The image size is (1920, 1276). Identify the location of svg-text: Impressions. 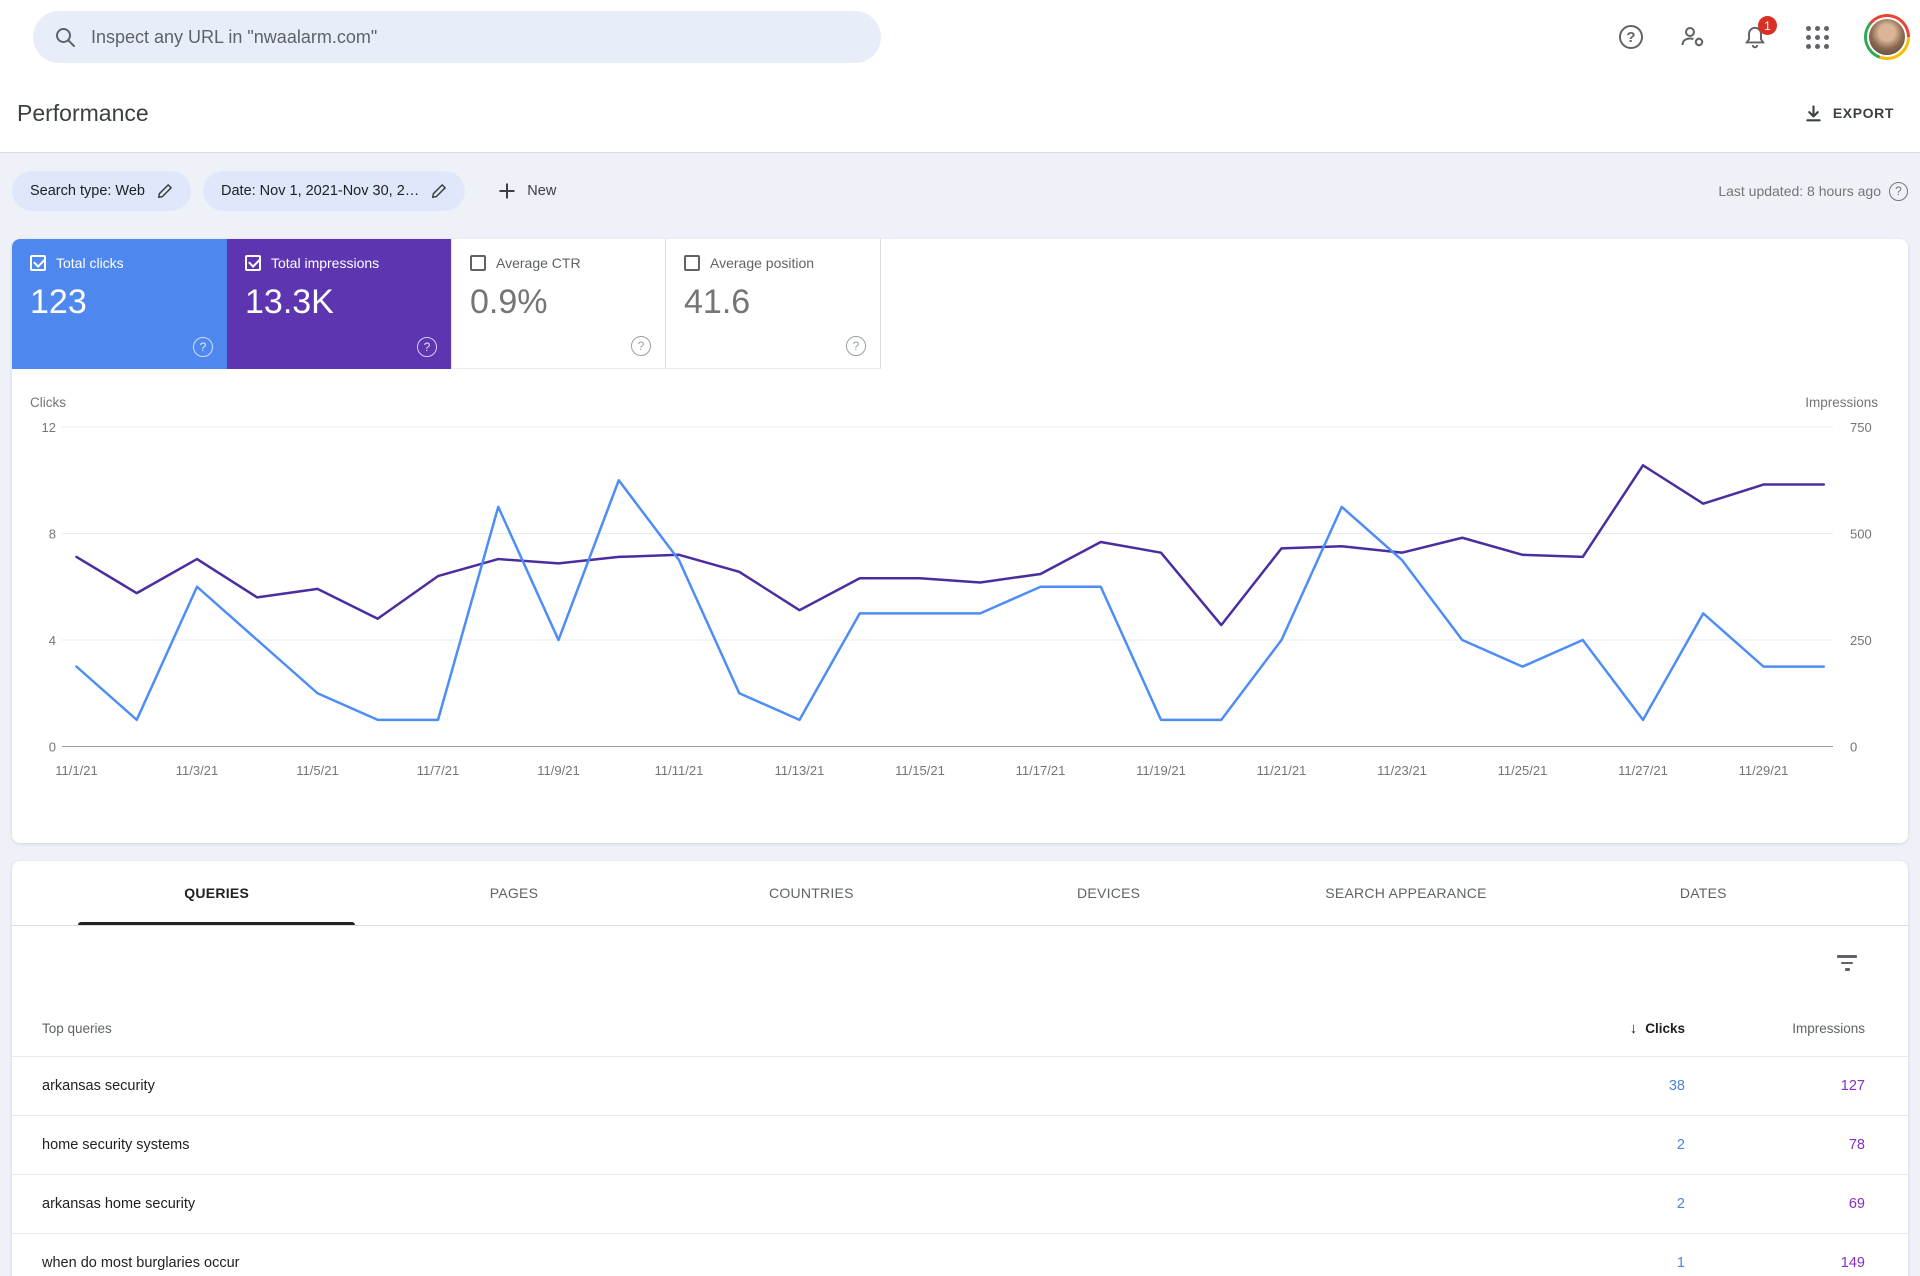
(1841, 402).